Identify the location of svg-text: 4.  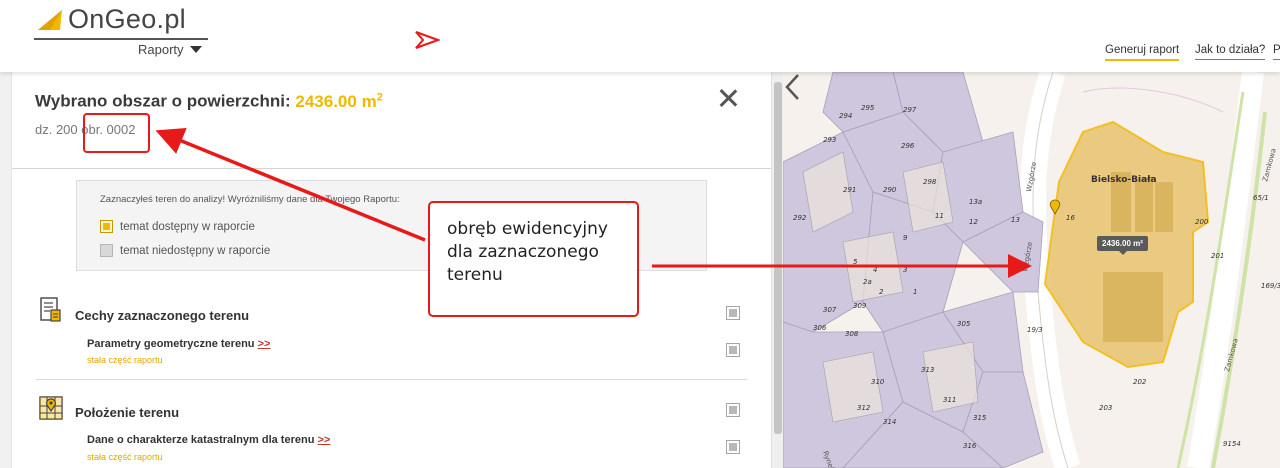
(875, 270).